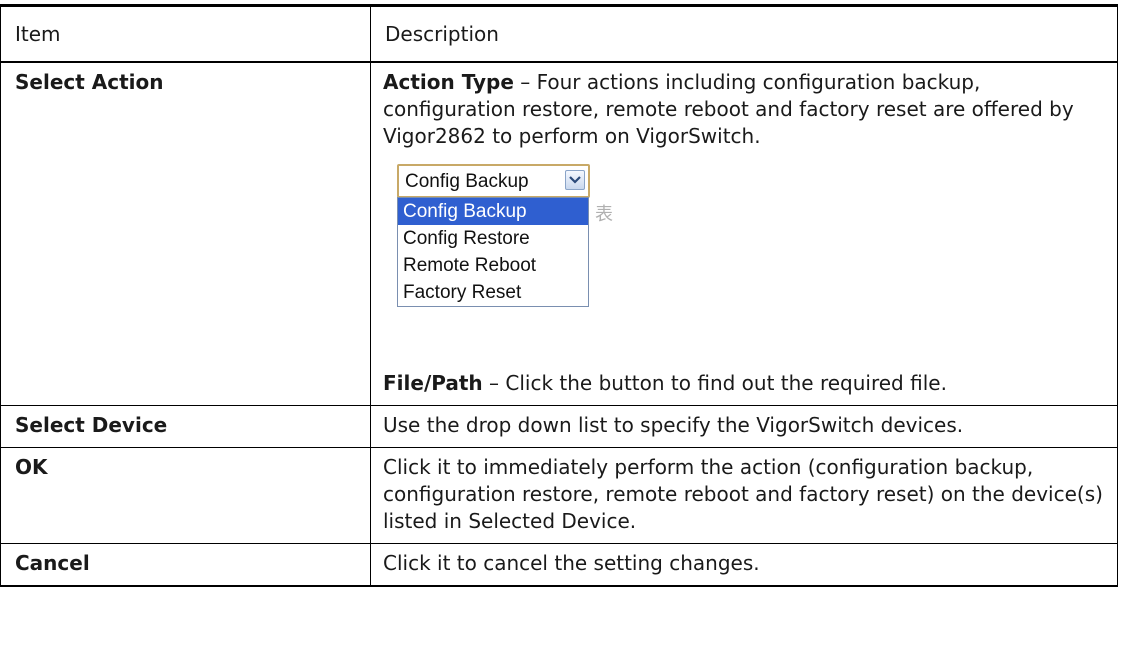 The image size is (1122, 650). Describe the element at coordinates (185, 565) in the screenshot. I see `row-item-cancel: Cancel` at that location.